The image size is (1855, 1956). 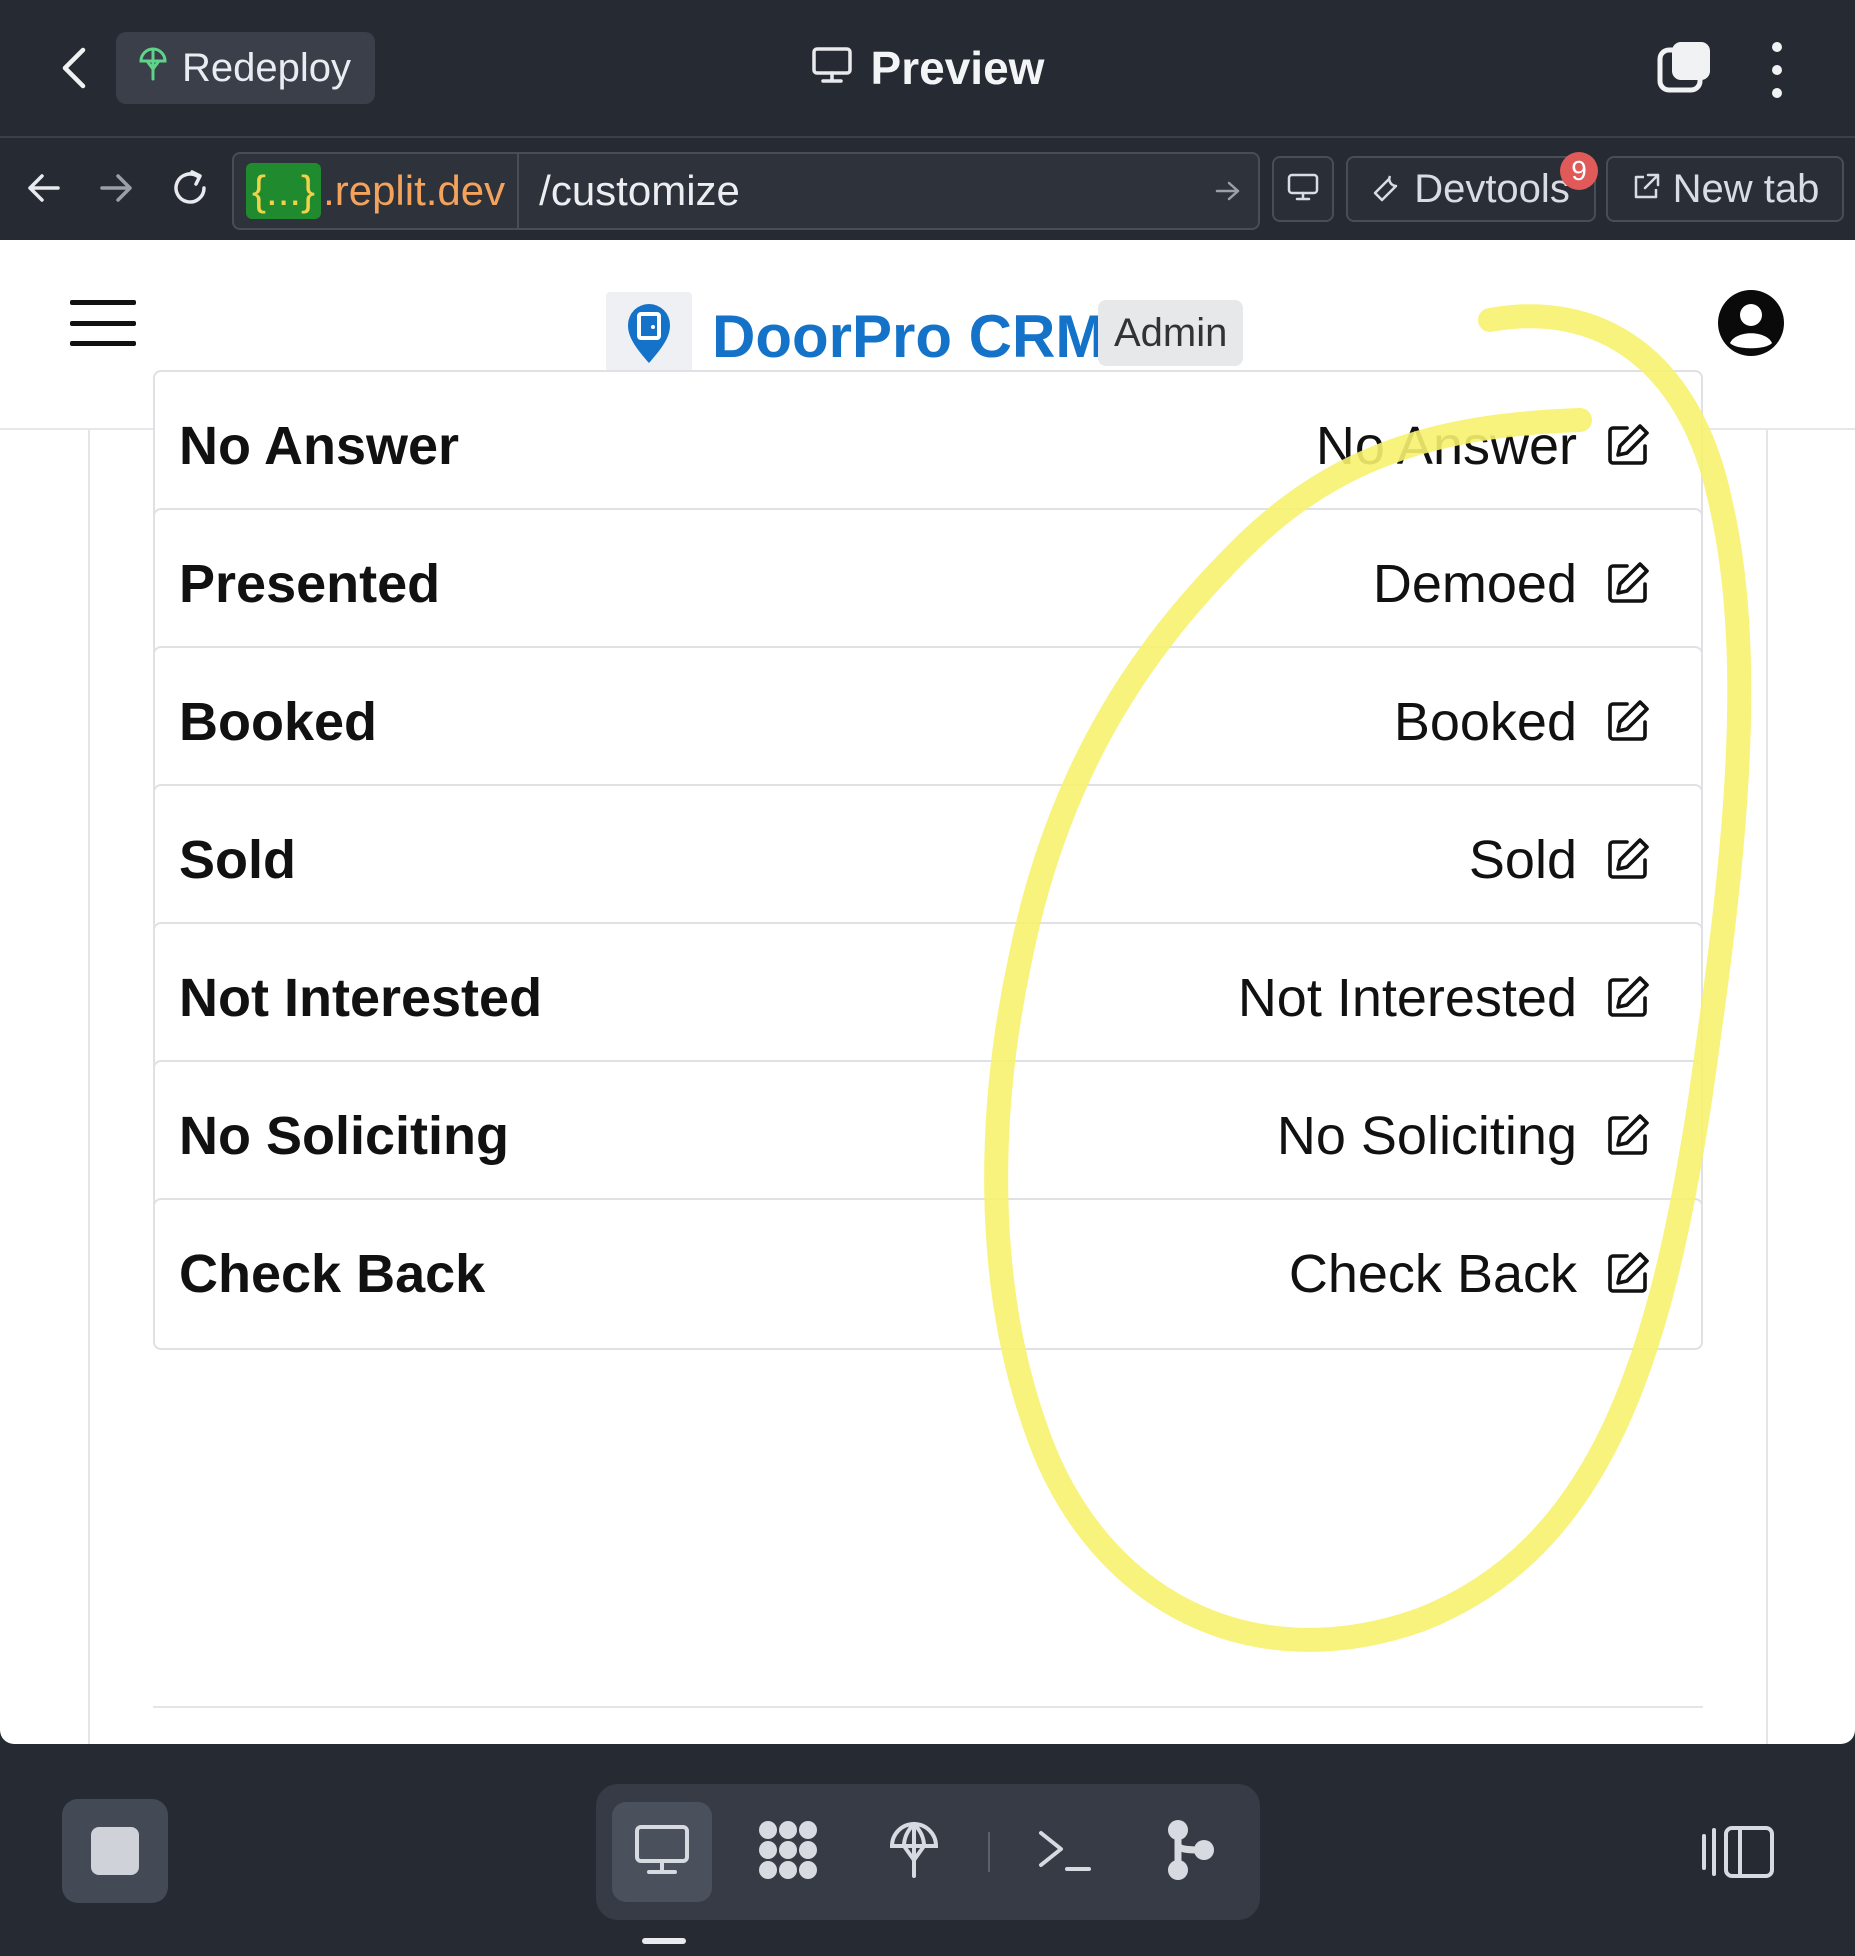 I want to click on app-top-bar: Redeploy Preview, so click(x=927, y=67).